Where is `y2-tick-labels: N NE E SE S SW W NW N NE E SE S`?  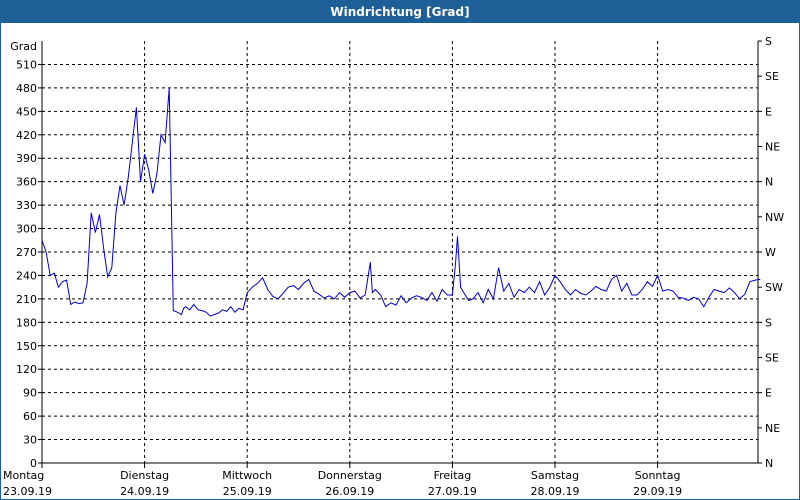
y2-tick-labels: N NE E SE S SW W NW N NE E SE S is located at coordinates (774, 252).